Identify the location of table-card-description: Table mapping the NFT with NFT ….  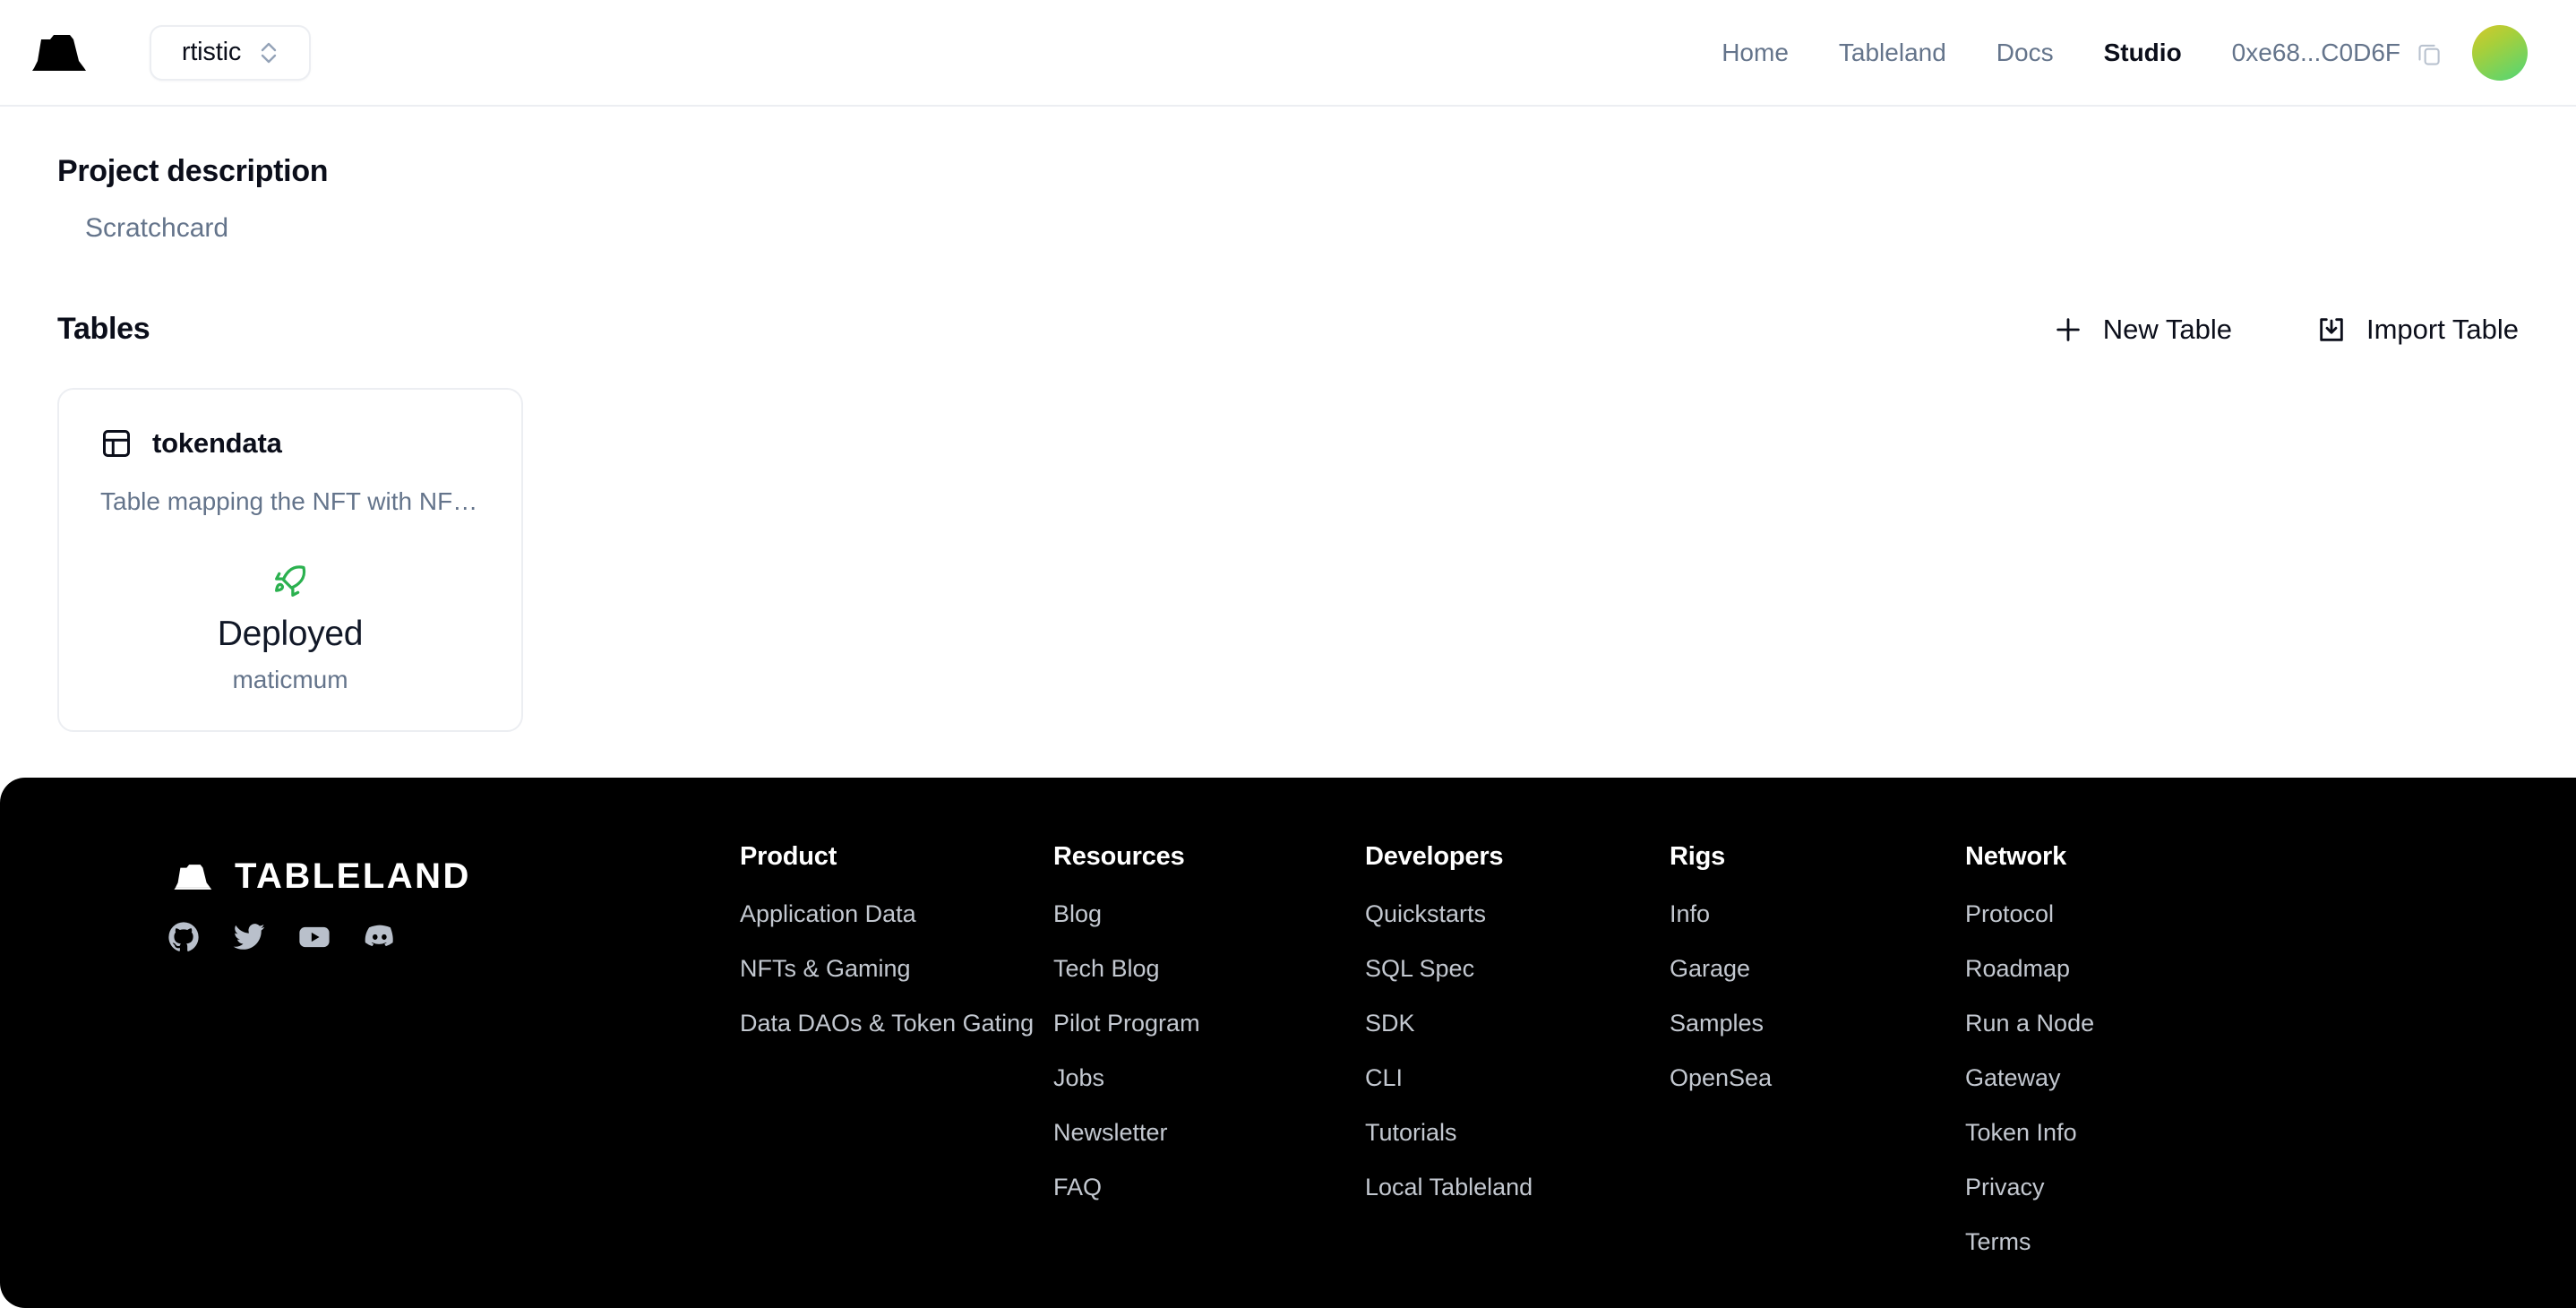
(290, 501).